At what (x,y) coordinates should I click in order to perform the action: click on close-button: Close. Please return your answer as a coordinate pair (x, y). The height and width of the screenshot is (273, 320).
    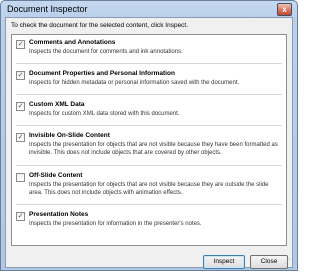
    Looking at the image, I should click on (269, 262).